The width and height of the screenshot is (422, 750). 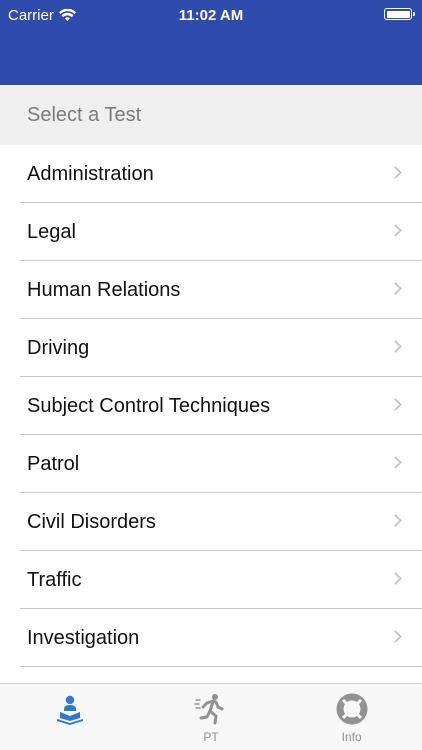 What do you see at coordinates (104, 289) in the screenshot?
I see `test-item-label: Human Relations` at bounding box center [104, 289].